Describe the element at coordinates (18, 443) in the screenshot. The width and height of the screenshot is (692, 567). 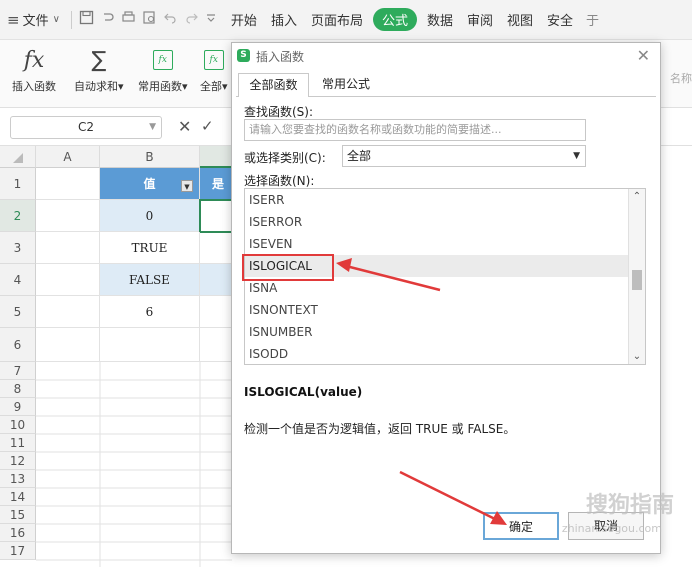
I see `row-header-11: 11` at that location.